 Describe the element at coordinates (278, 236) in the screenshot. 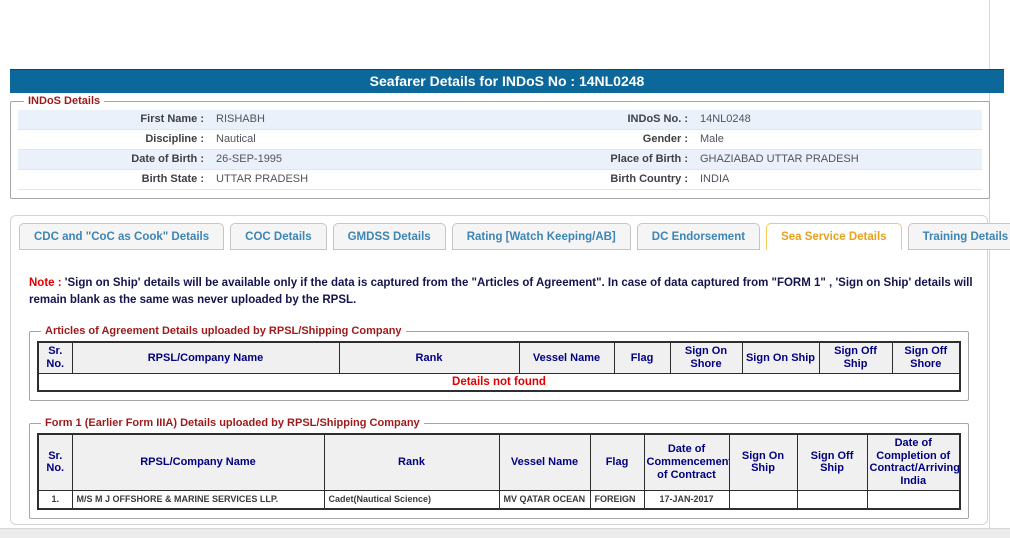

I see `tab-coc-details: COC Details` at that location.